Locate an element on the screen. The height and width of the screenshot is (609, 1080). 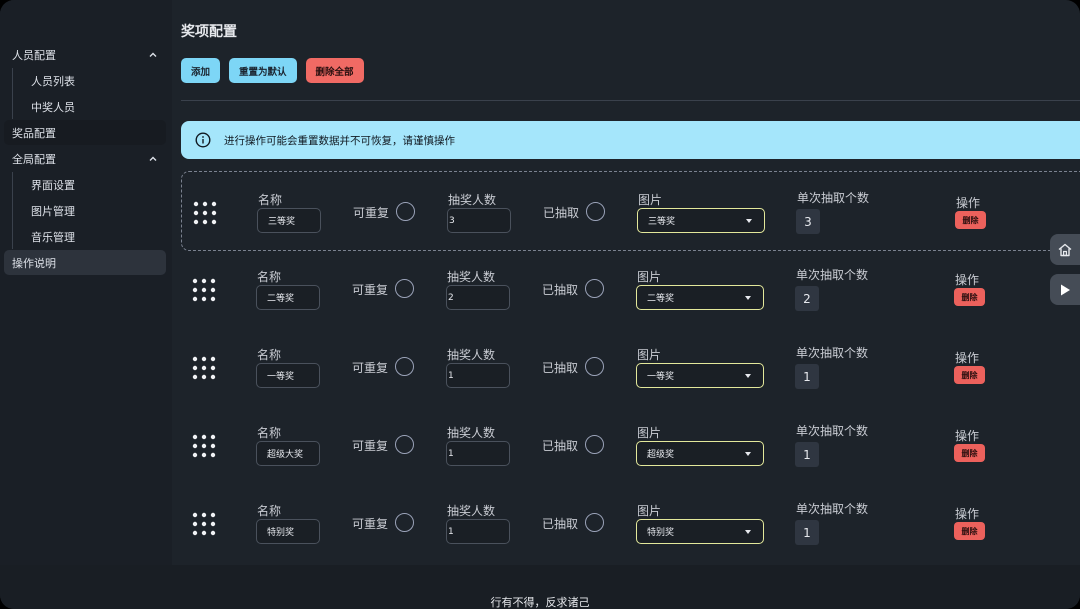
sidebar-item-winners: 中奖人员 is located at coordinates (92, 106).